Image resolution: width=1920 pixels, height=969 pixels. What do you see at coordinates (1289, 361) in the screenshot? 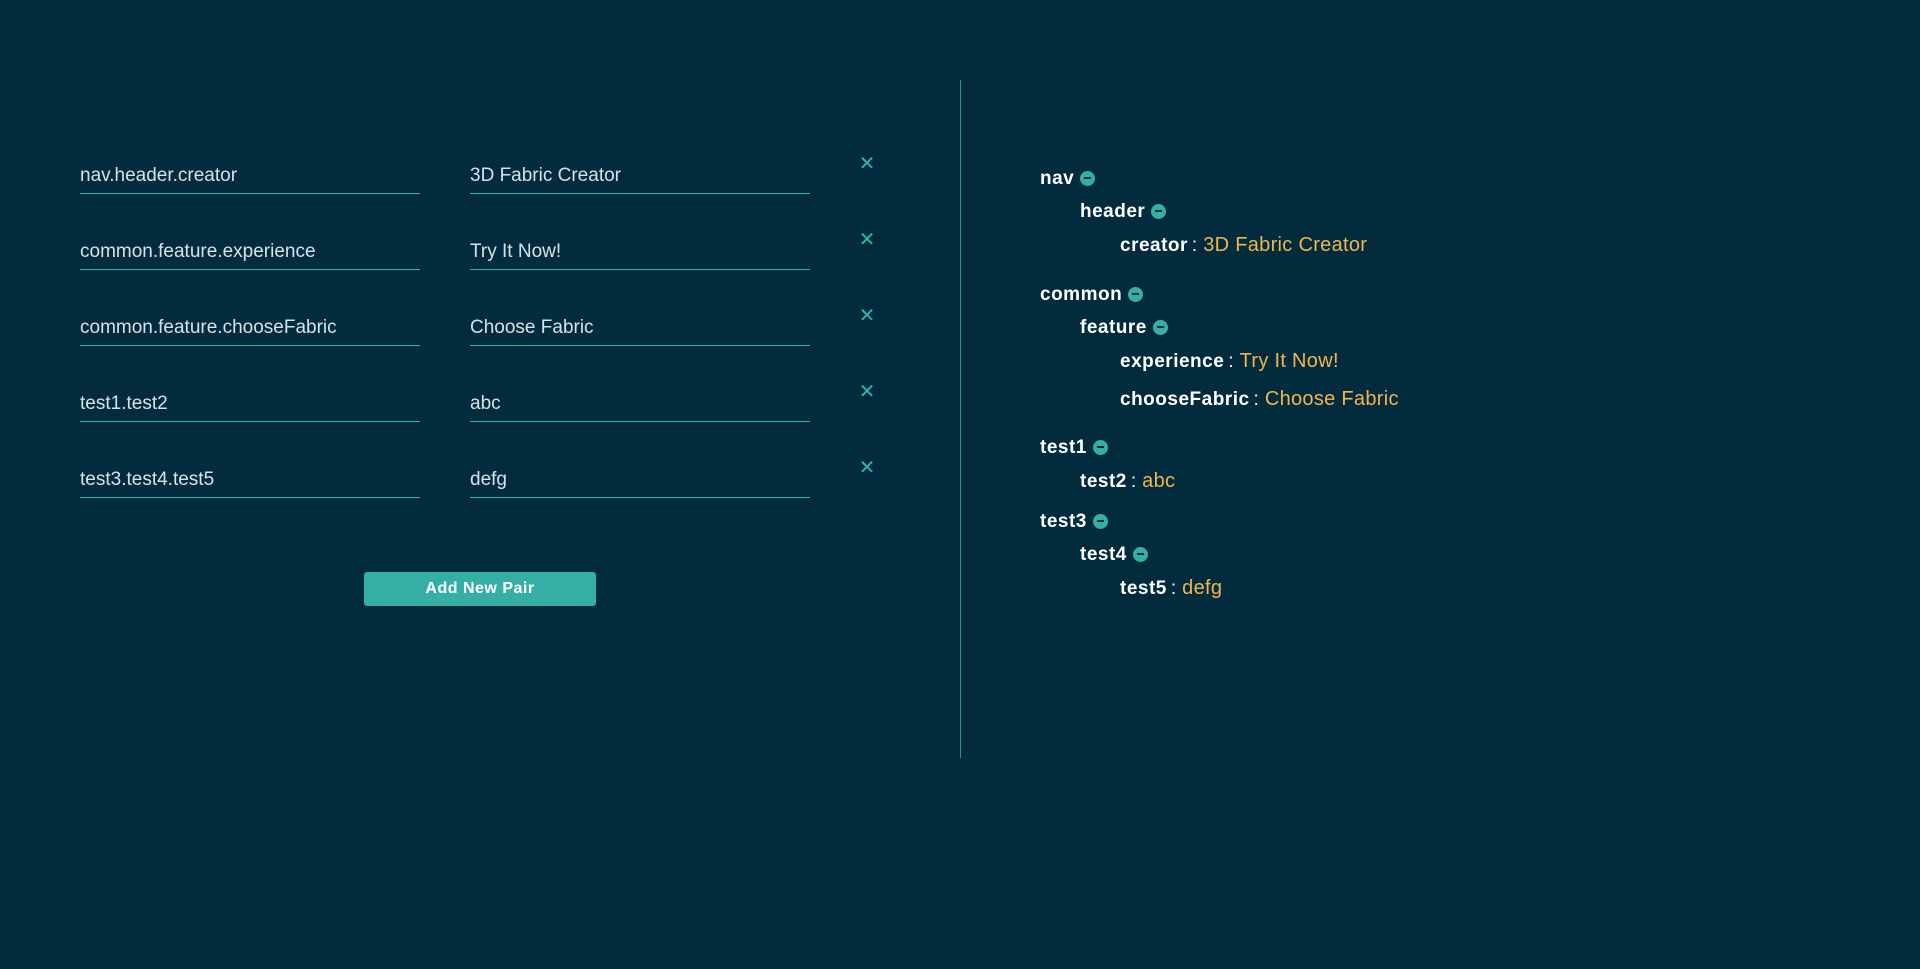
I see `tree-leaf-value: Try It Now!` at bounding box center [1289, 361].